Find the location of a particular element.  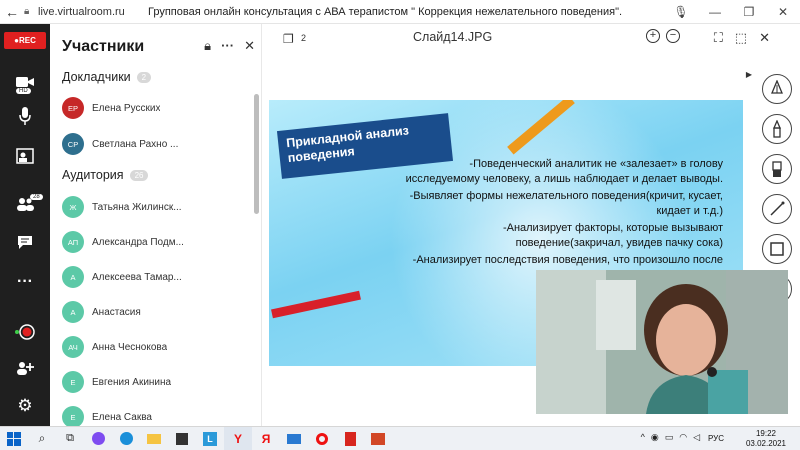

avatar: ЕР is located at coordinates (73, 108).